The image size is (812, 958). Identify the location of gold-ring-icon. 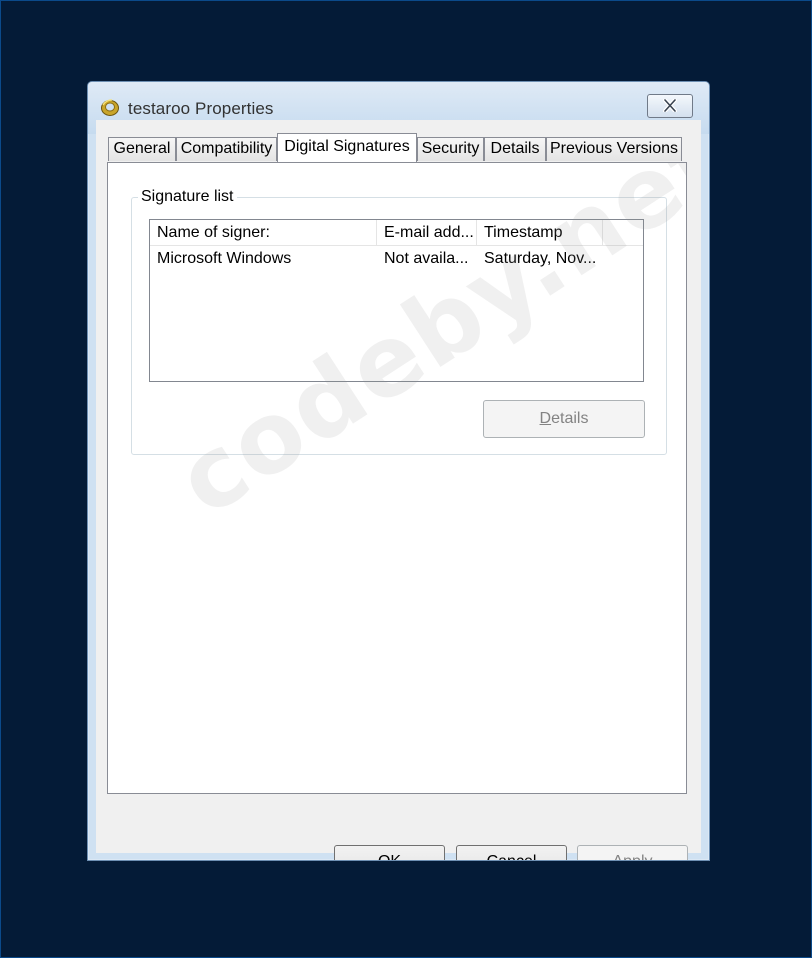
(110, 107).